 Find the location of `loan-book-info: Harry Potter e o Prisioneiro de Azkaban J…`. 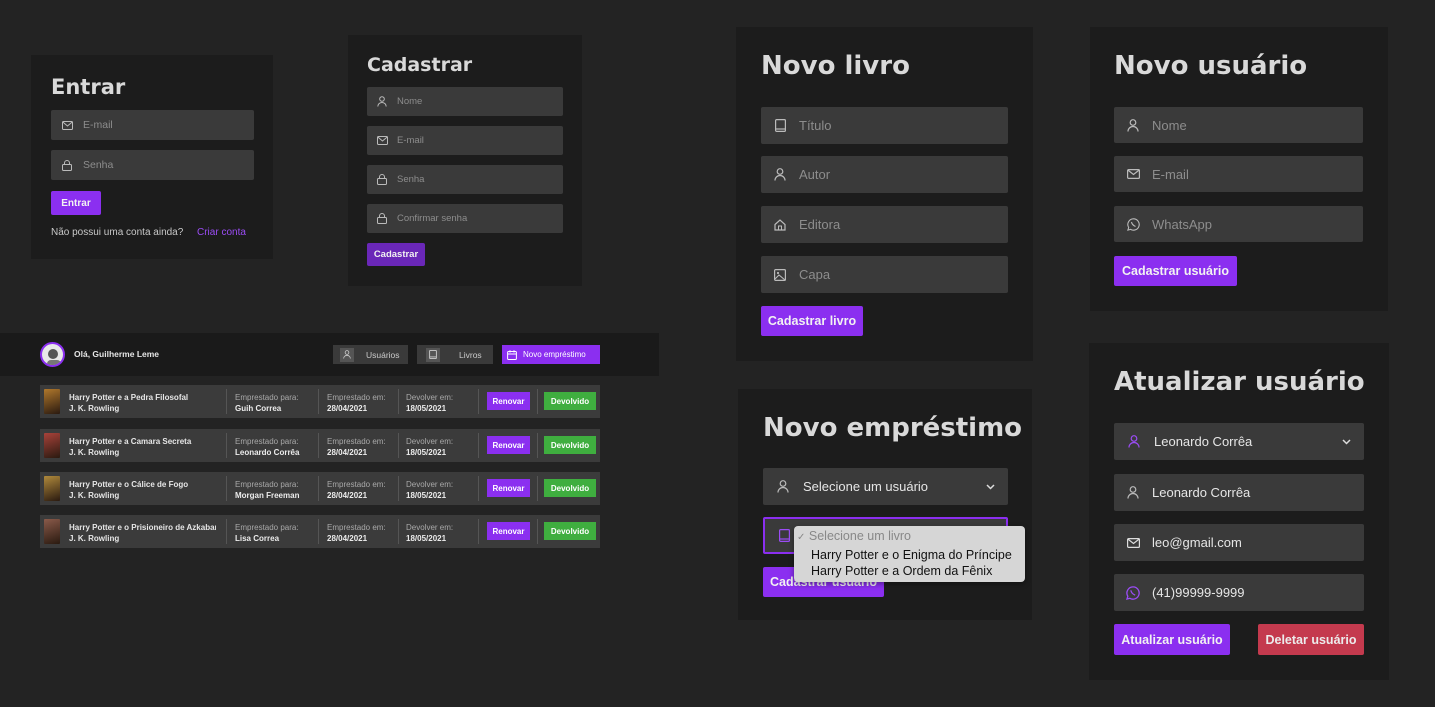

loan-book-info: Harry Potter e o Prisioneiro de Azkaban J… is located at coordinates (142, 533).